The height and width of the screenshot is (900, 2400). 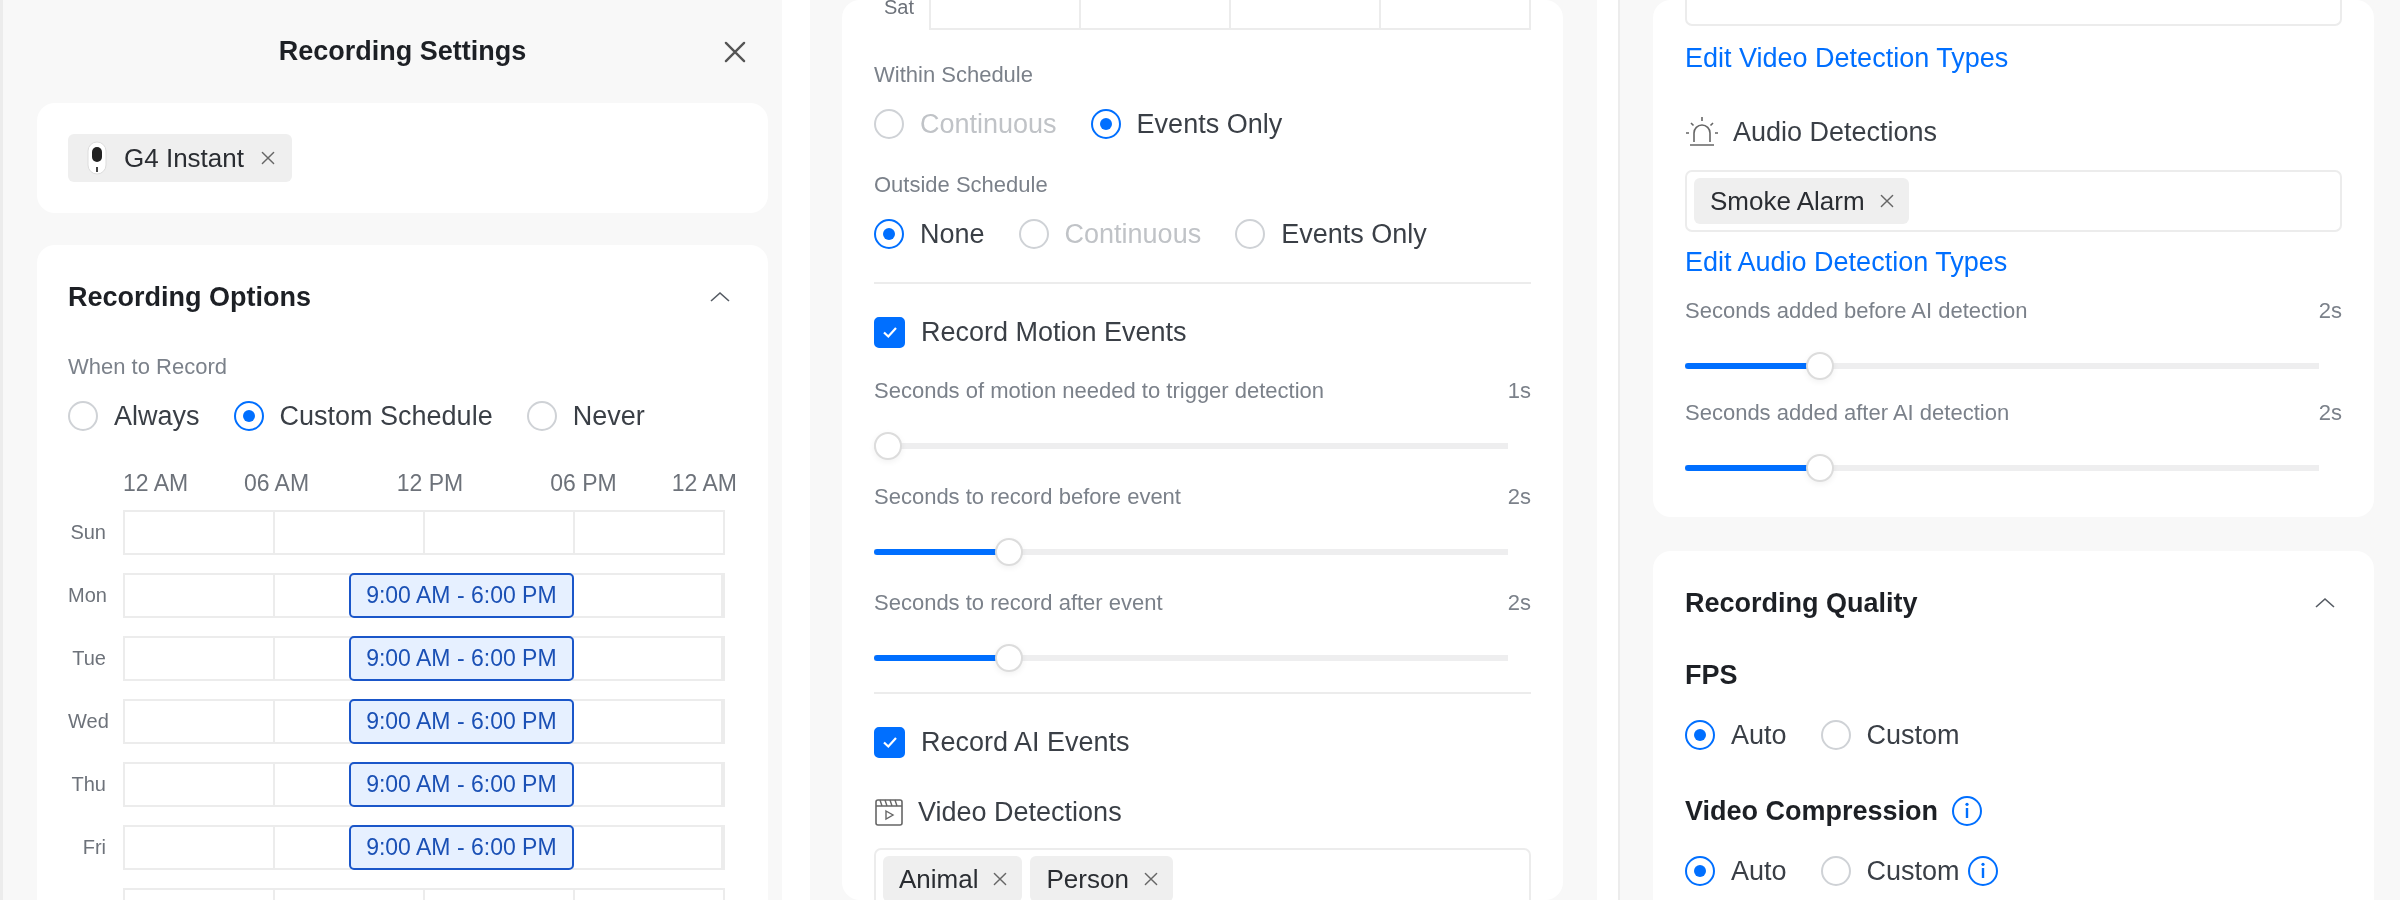 I want to click on section-title: Recording Options, so click(x=189, y=297).